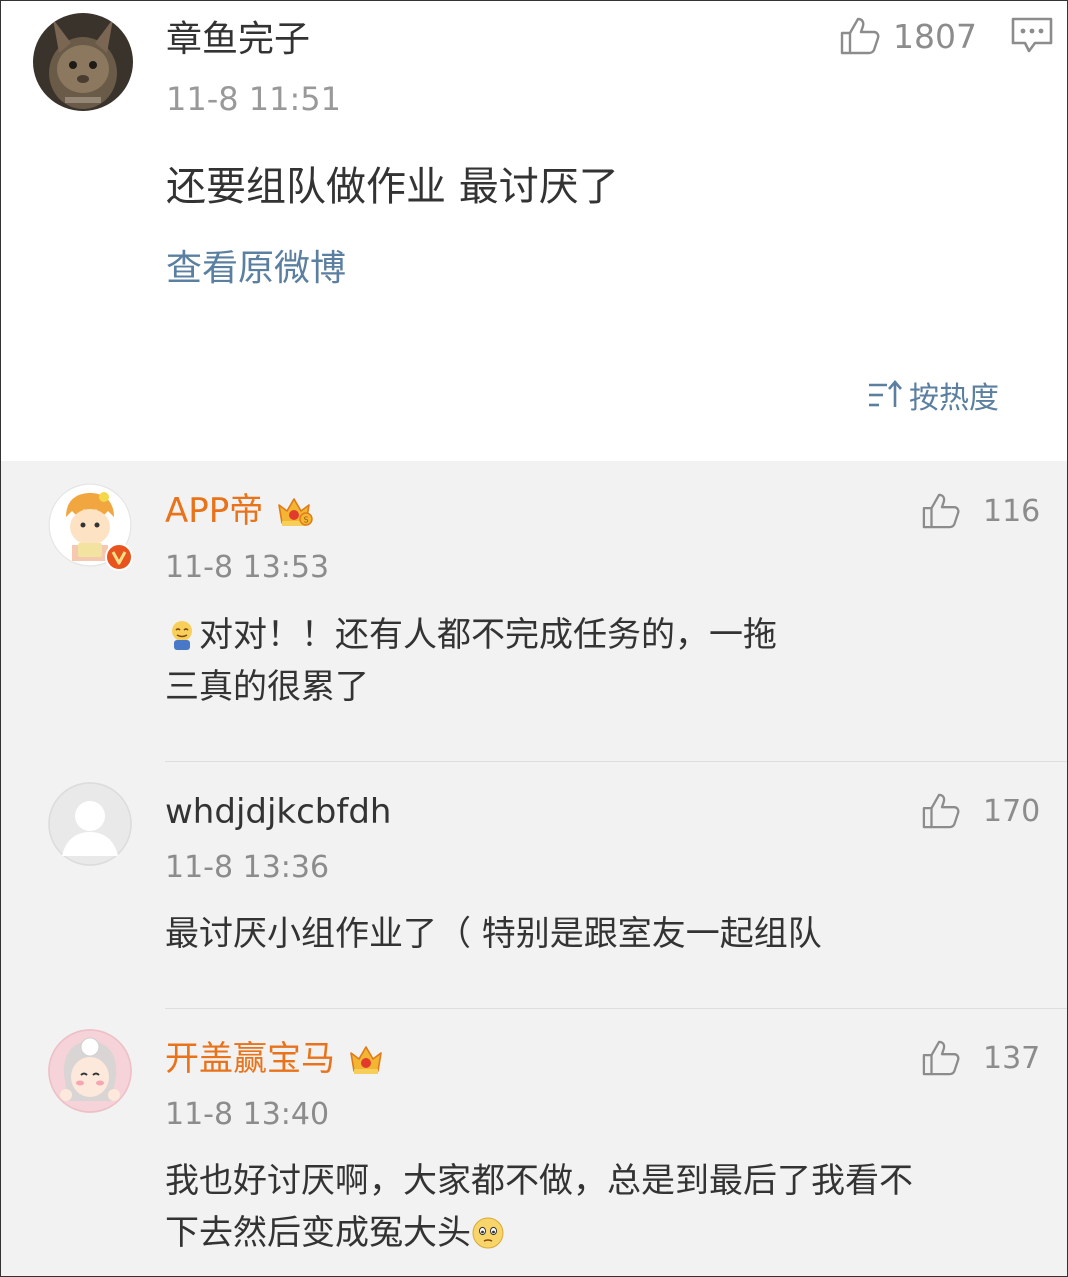 The height and width of the screenshot is (1277, 1068). What do you see at coordinates (1012, 1058) in the screenshot?
I see `comment-like-count: 137` at bounding box center [1012, 1058].